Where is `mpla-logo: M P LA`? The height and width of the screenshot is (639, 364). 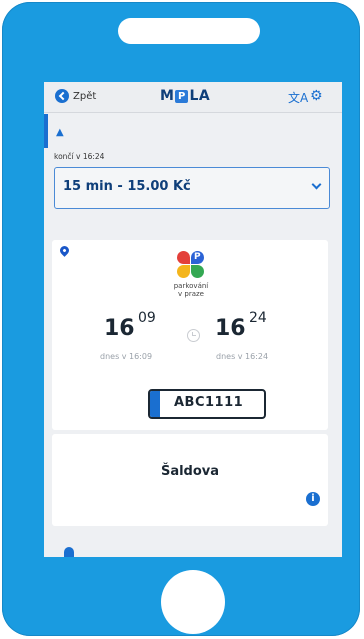 mpla-logo: M P LA is located at coordinates (185, 96).